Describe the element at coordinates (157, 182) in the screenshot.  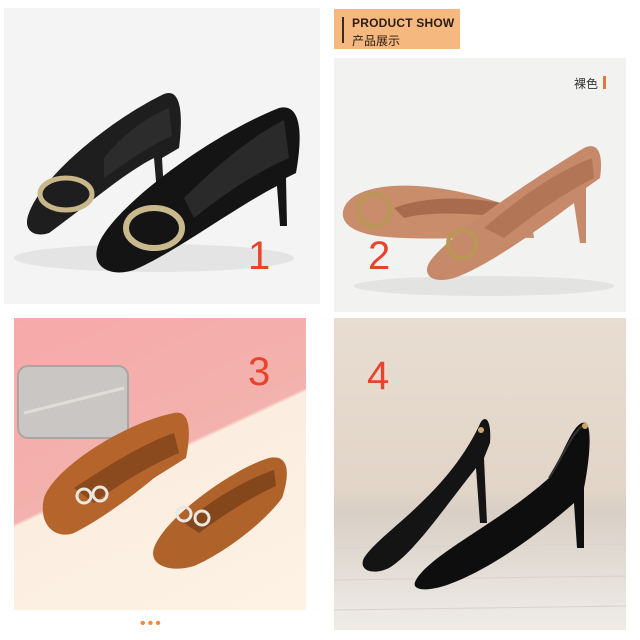
I see `black-suede-pumps-image` at that location.